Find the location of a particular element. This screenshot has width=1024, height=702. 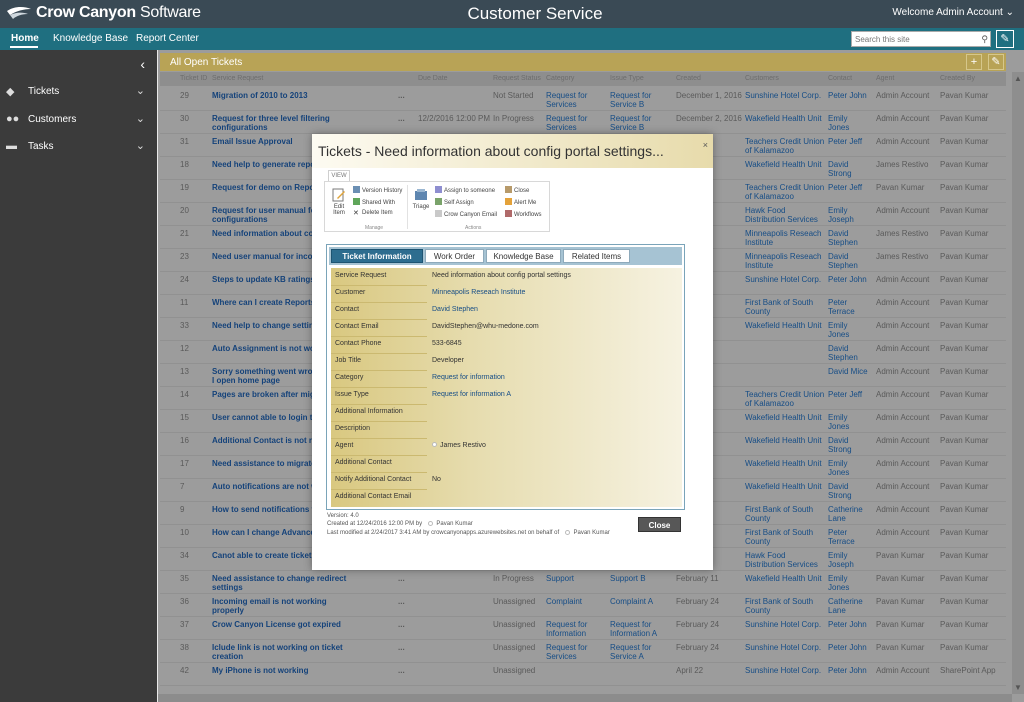

close-ticket-button: Close is located at coordinates (517, 190).